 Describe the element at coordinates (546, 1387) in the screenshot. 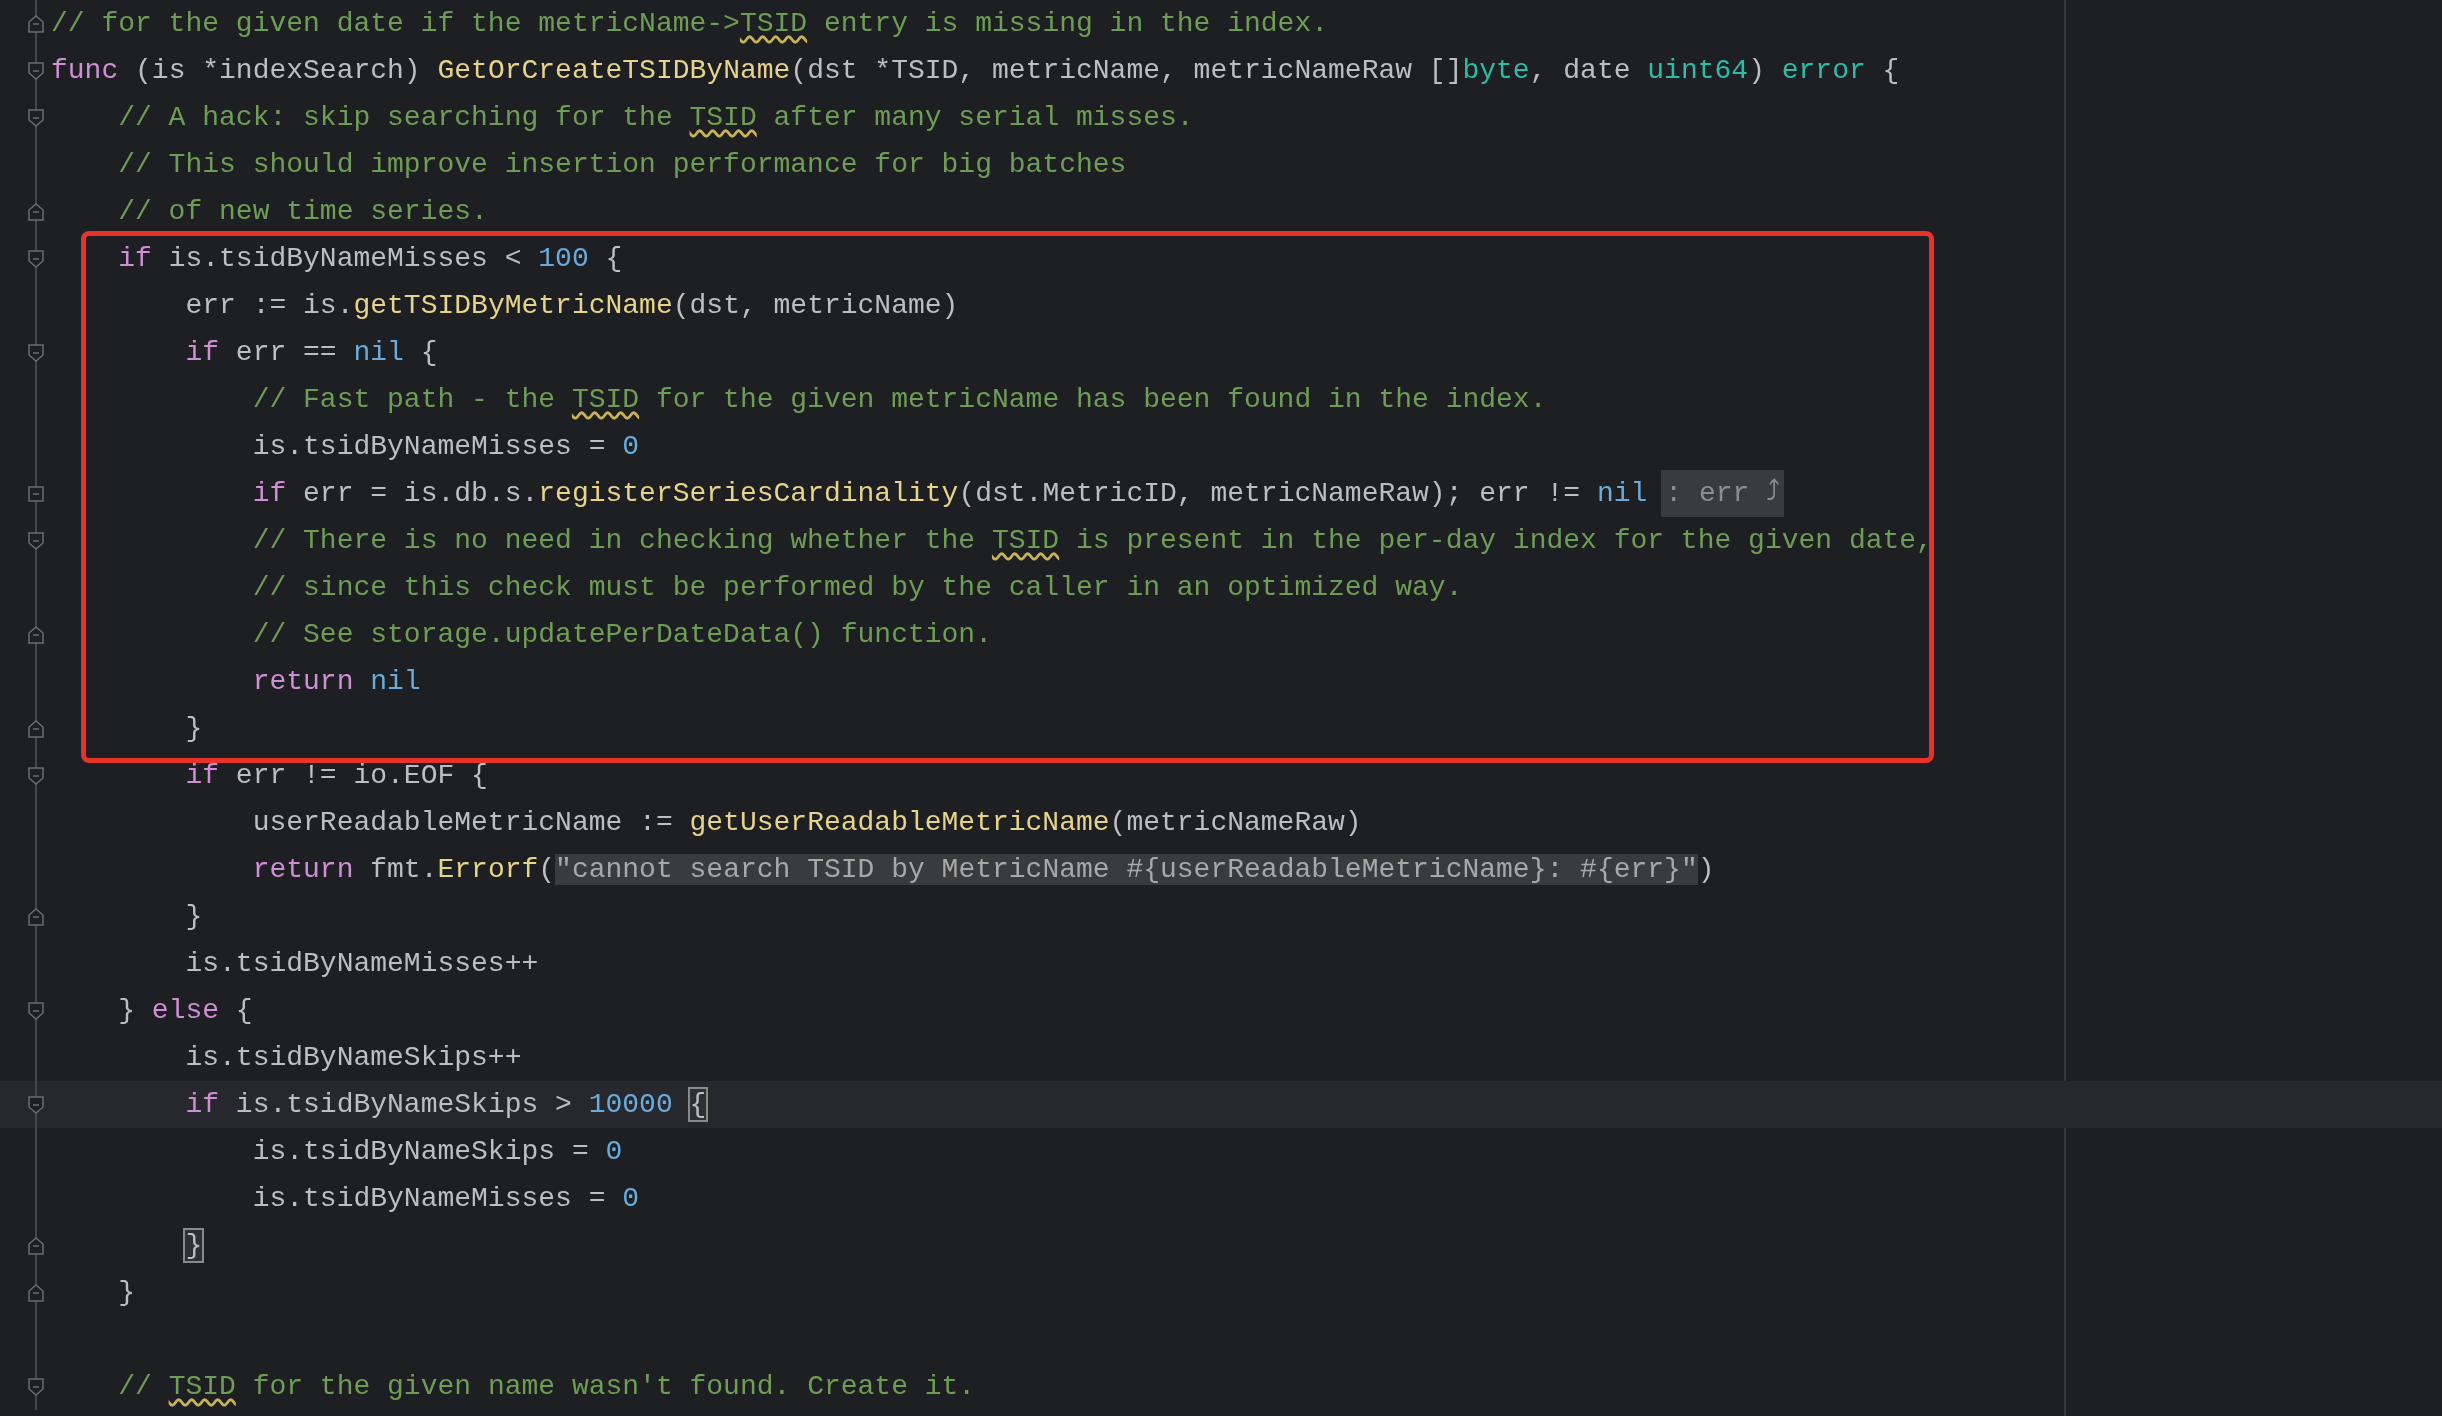

I see `code-line: // TSID for the given name wasn't found. Create it.` at that location.